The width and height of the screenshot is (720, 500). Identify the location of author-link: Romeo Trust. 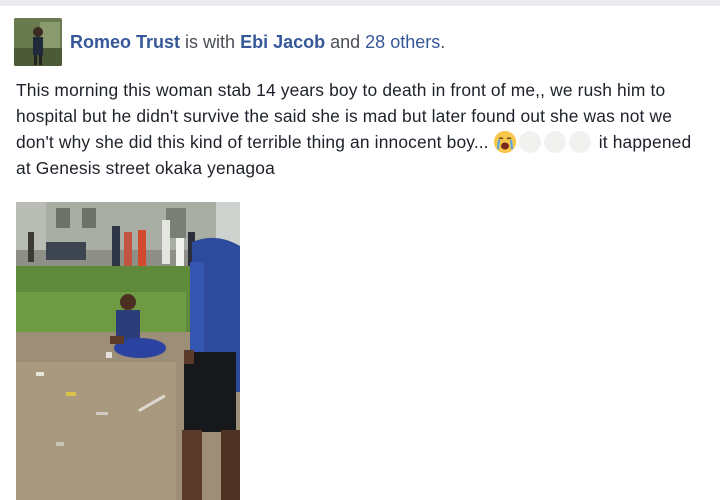
(125, 42).